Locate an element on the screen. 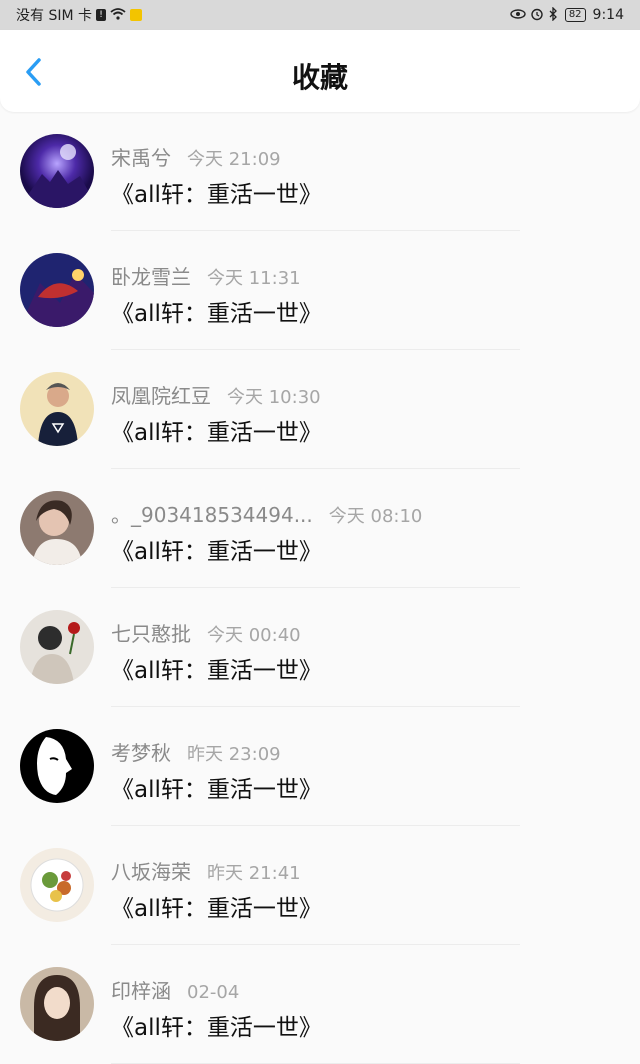 Image resolution: width=640 pixels, height=1064 pixels. list-item: 。_903418534494... 今天 08:10 《all轩：重活一世》 is located at coordinates (320, 528).